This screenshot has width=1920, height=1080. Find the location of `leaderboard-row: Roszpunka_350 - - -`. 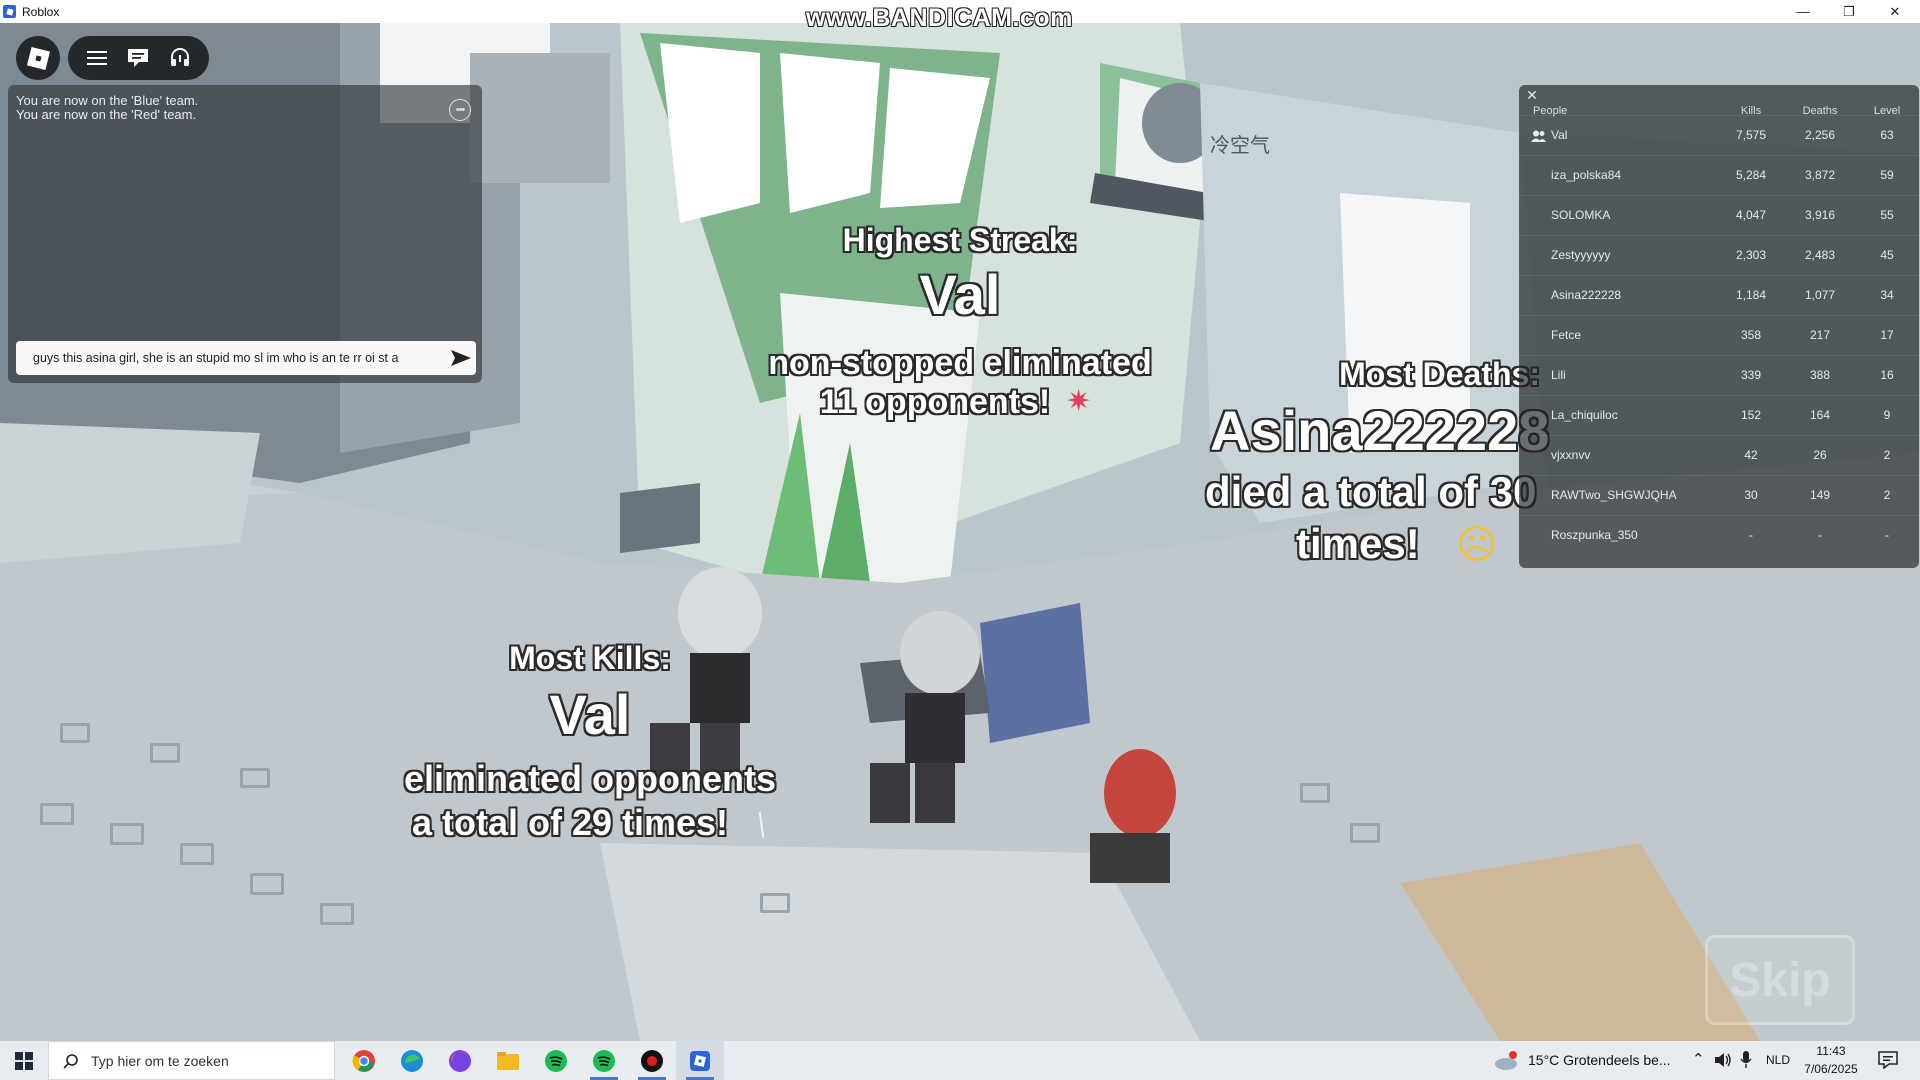

leaderboard-row: Roszpunka_350 - - - is located at coordinates (1719, 535).